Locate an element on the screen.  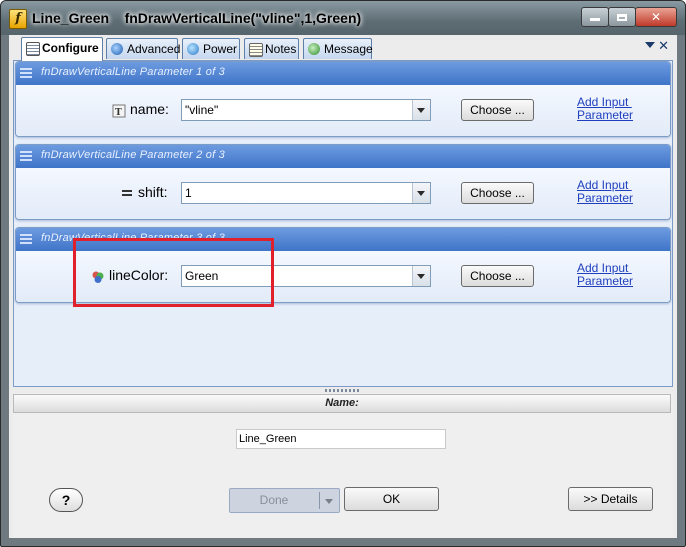
tab-label: Configure is located at coordinates (70, 48).